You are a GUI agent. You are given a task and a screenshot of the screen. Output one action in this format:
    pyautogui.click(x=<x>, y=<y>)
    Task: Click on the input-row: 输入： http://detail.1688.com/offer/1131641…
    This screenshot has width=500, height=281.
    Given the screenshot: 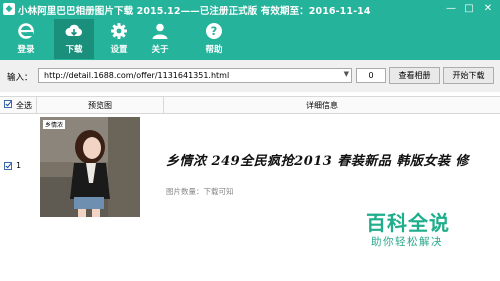 What is the action you would take?
    pyautogui.click(x=250, y=76)
    